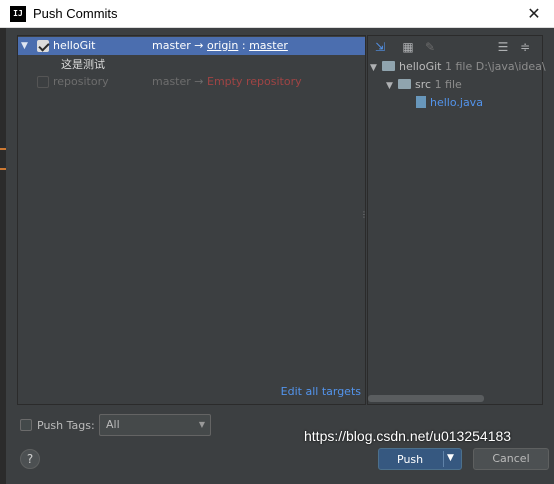 This screenshot has height=484, width=554. I want to click on folder-icon, so click(404, 84).